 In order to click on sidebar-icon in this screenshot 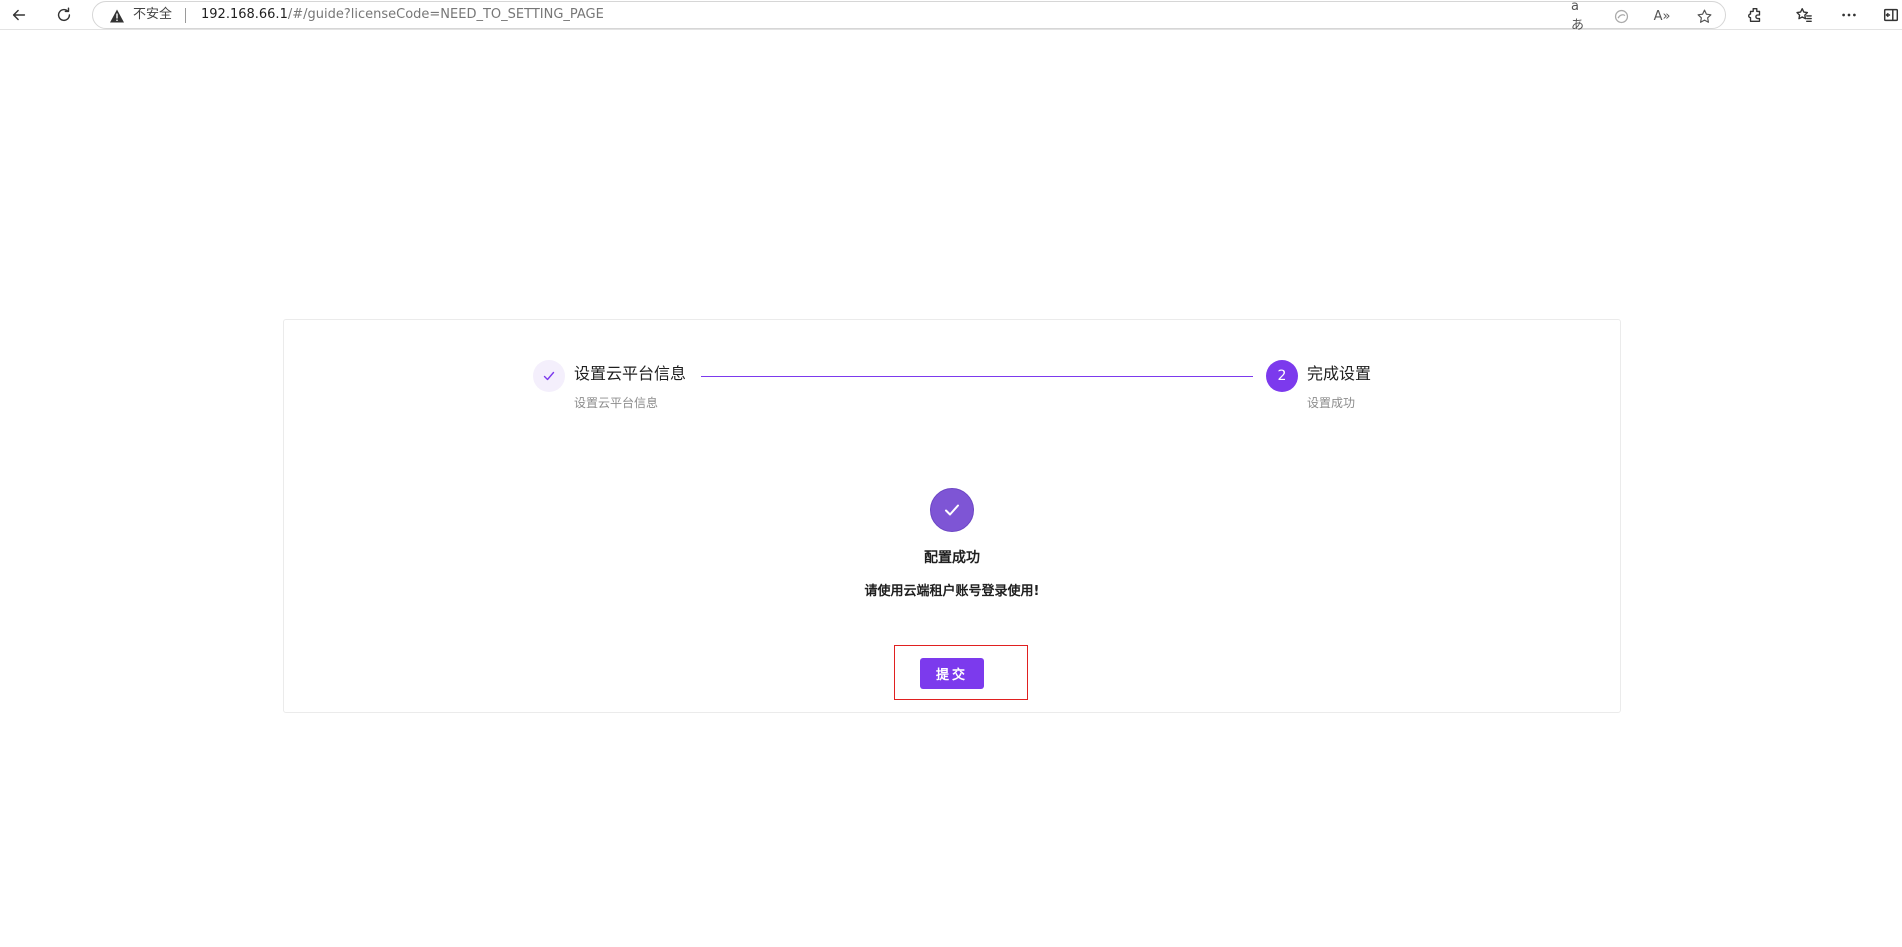, I will do `click(1889, 15)`.